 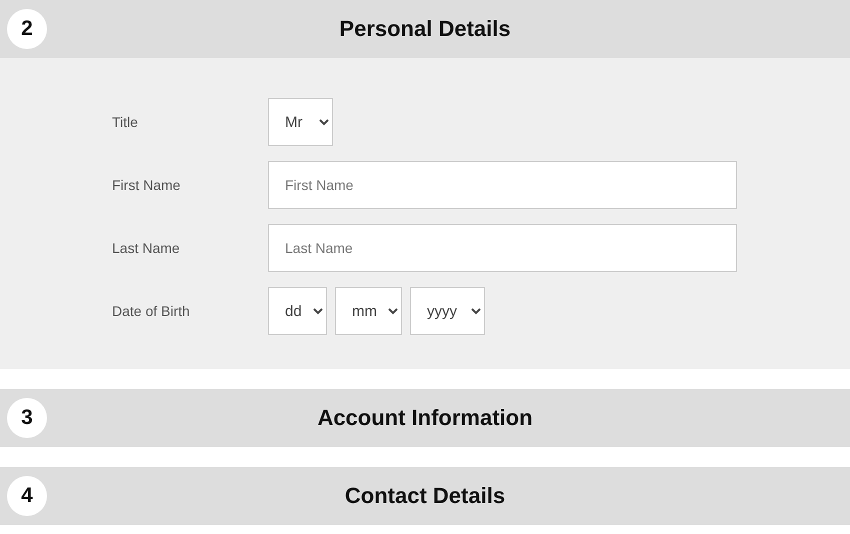 What do you see at coordinates (502, 248) in the screenshot?
I see `text-field: Last Name` at bounding box center [502, 248].